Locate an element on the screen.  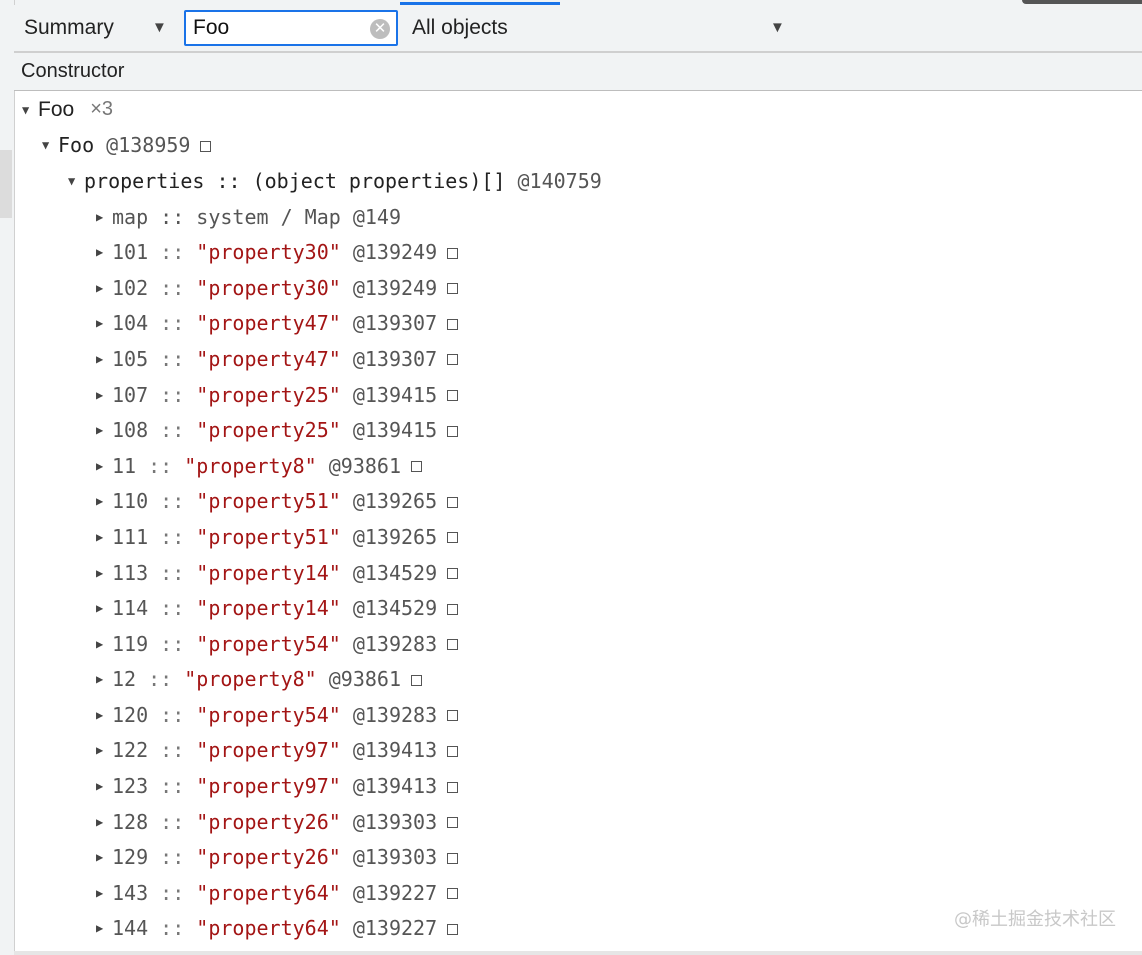
property-row: ▶ 11 :: "property8" @93861 is located at coordinates (578, 466).